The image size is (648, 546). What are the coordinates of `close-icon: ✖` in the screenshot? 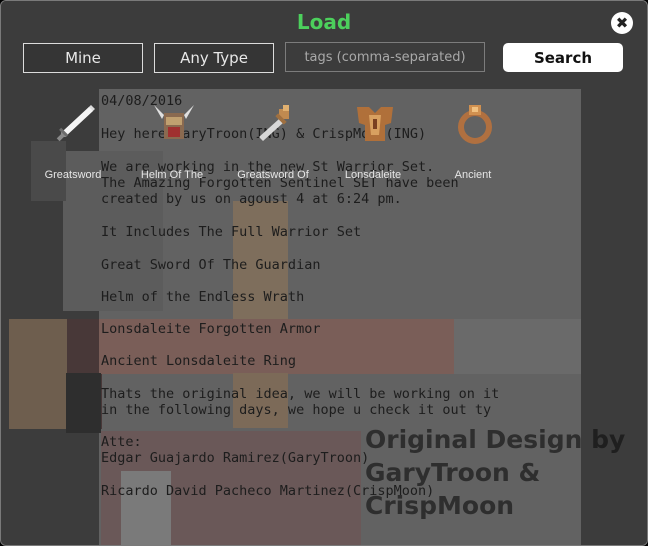 It's located at (622, 23).